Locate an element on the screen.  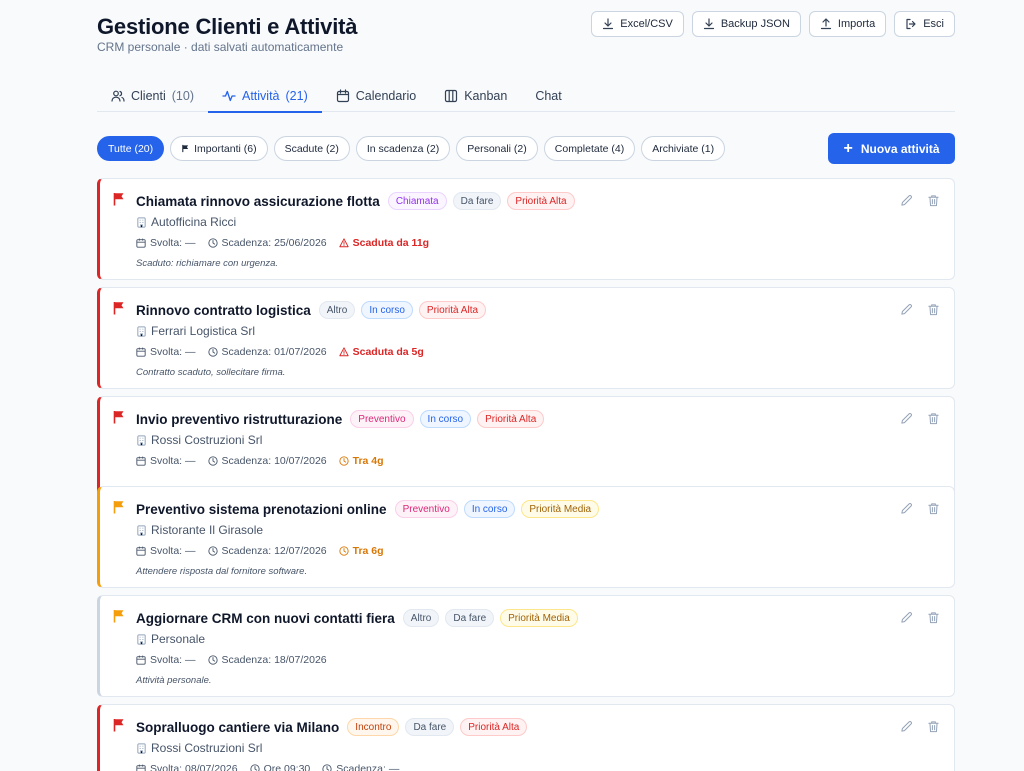
activity-title: Invio preventivo ristrutturazione is located at coordinates (239, 419).